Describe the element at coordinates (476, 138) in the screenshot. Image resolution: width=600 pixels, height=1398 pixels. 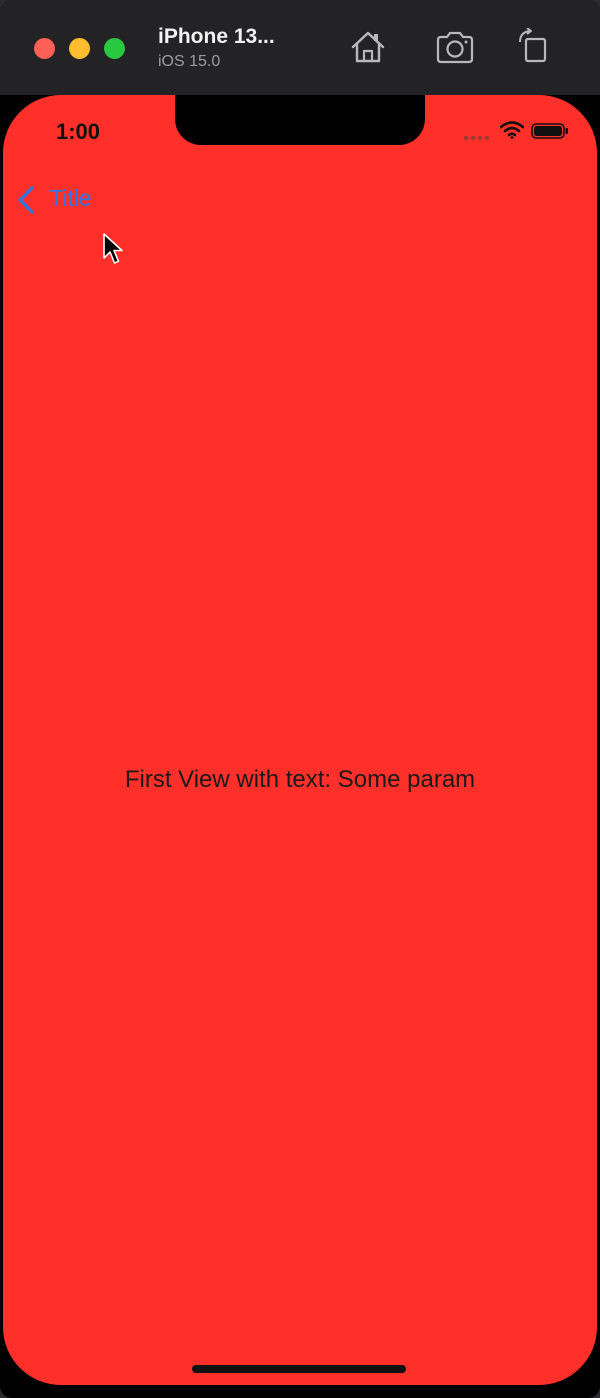
I see `signal-icon` at that location.